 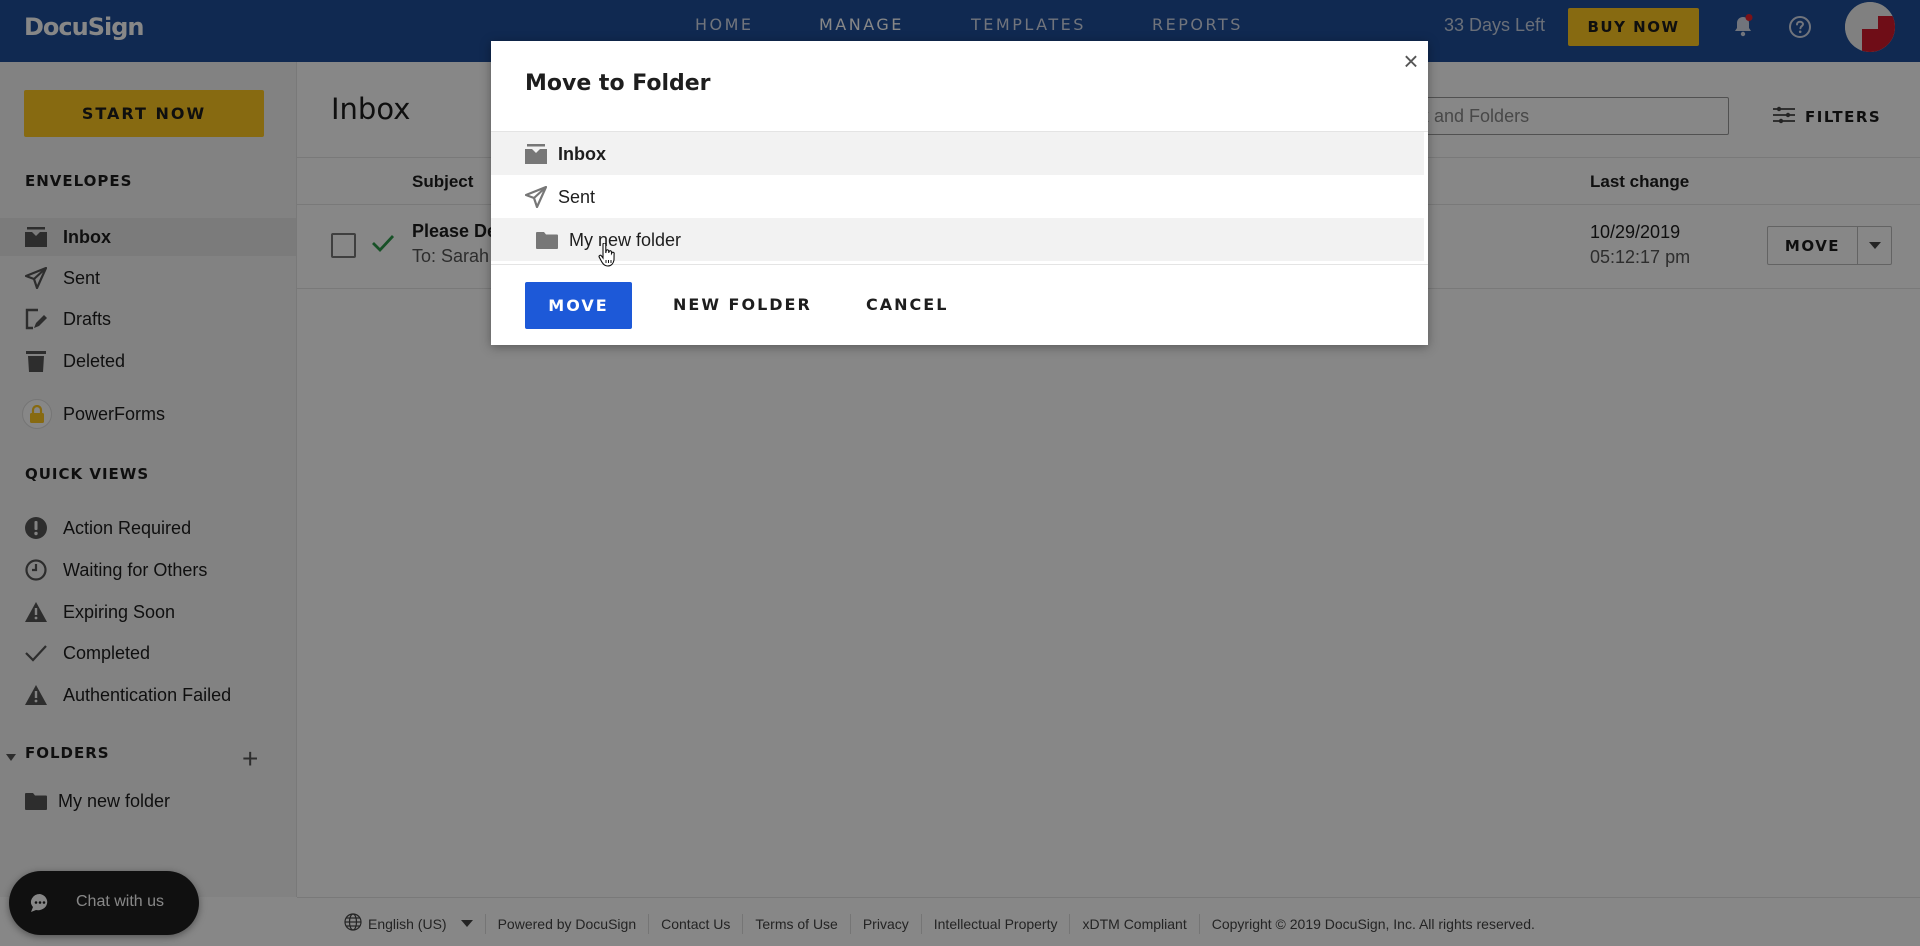 I want to click on folder-option-label: Inbox, so click(x=582, y=154).